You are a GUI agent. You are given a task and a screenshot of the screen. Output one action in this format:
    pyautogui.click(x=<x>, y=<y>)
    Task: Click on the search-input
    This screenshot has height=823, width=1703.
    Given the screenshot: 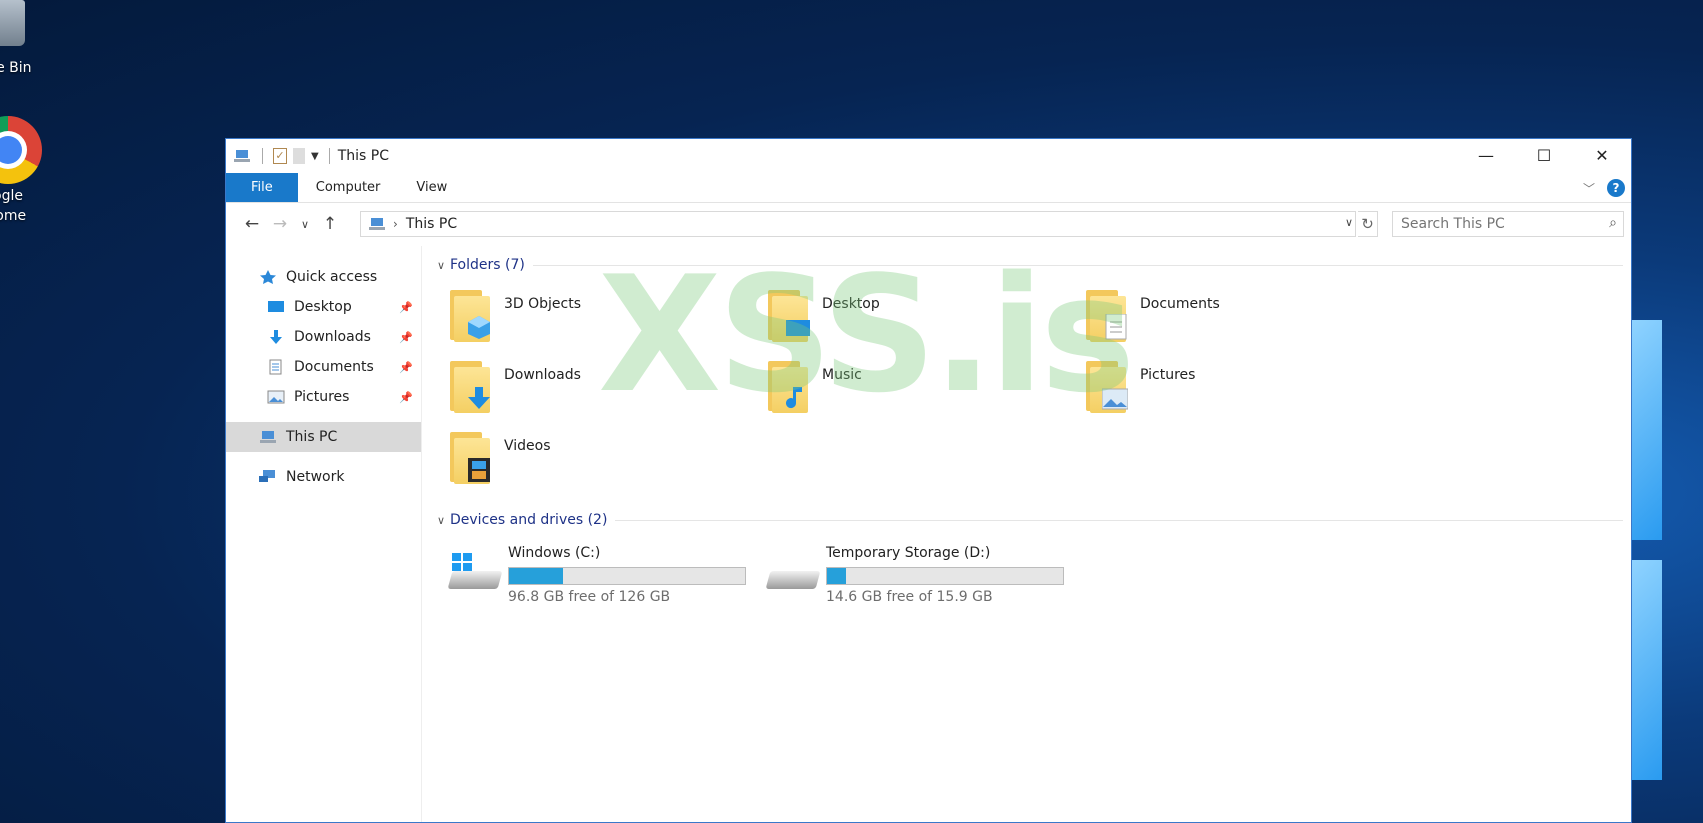 What is the action you would take?
    pyautogui.click(x=1496, y=224)
    